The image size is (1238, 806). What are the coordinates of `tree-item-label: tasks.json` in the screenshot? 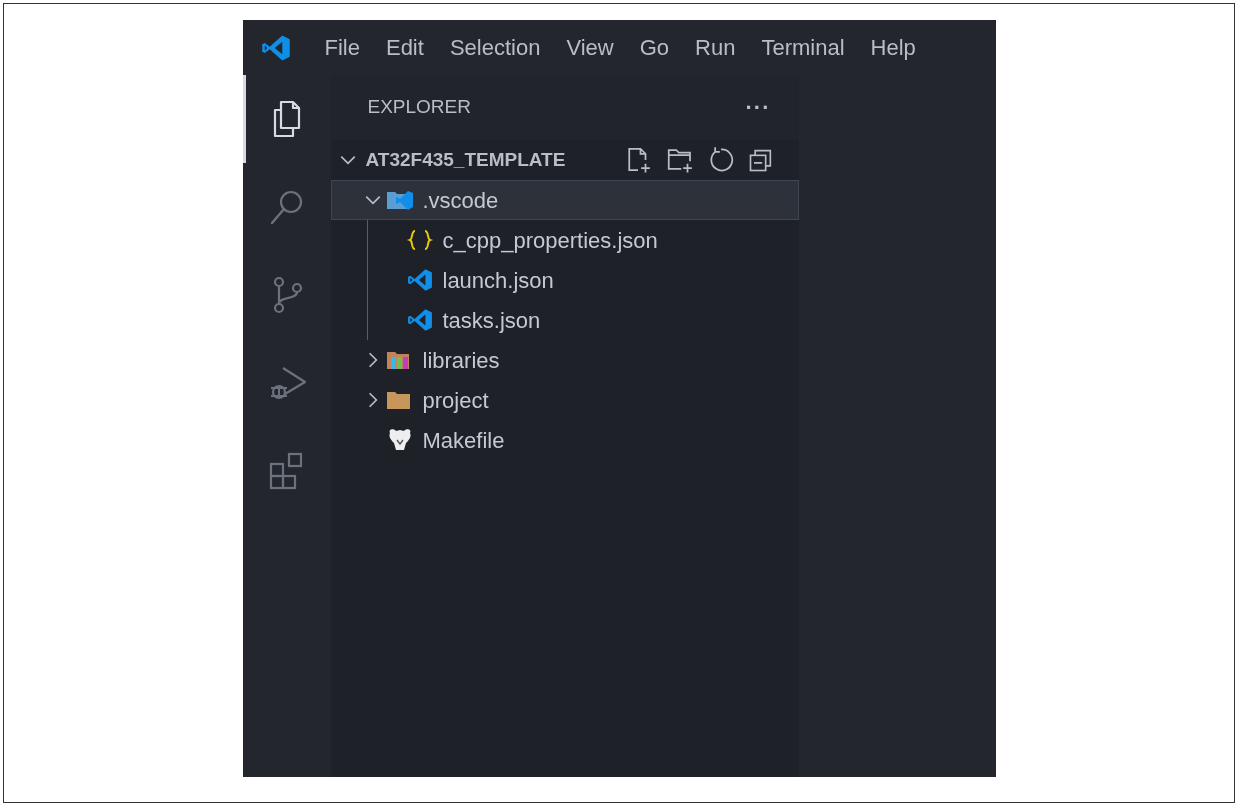 It's located at (491, 320).